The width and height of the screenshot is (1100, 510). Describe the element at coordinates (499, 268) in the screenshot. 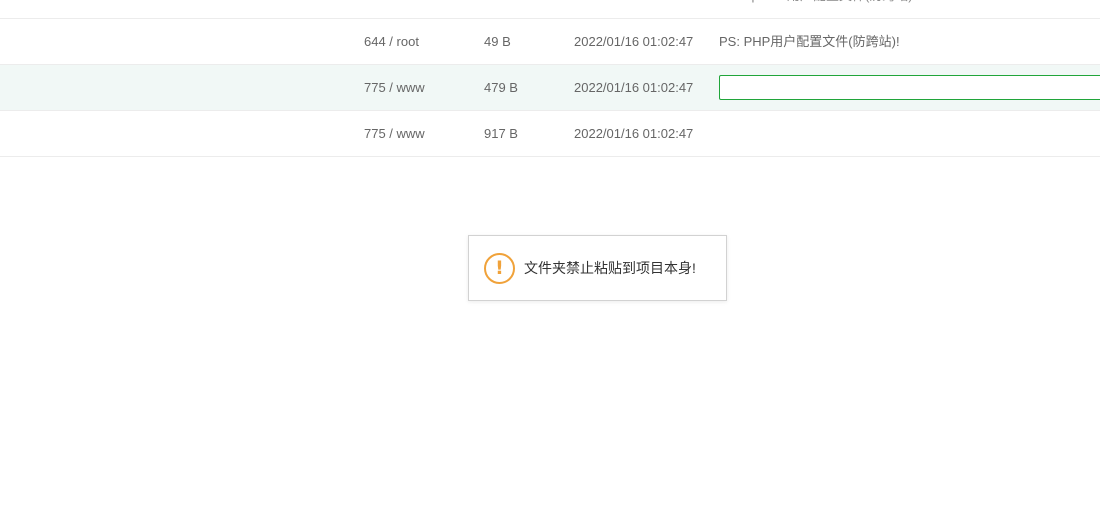

I see `warning-icon: !` at that location.